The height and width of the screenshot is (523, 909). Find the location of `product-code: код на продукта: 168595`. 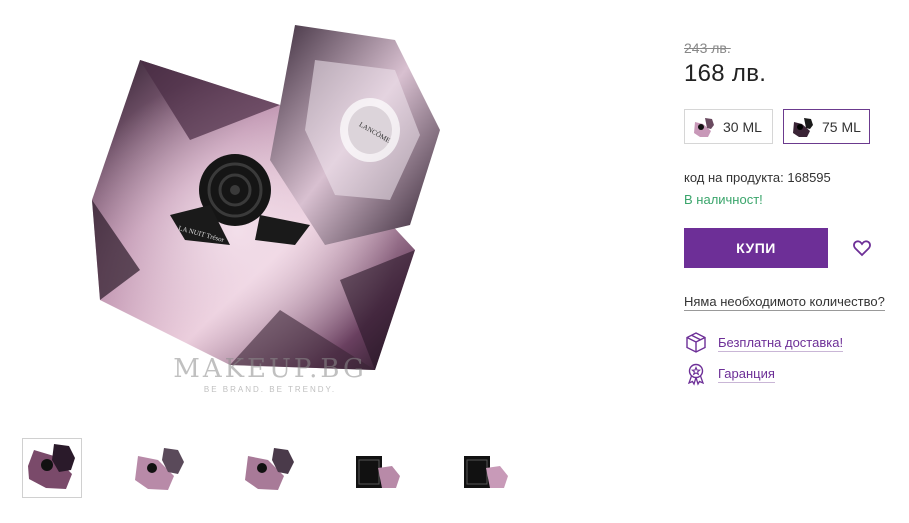

product-code: код на продукта: 168595 is located at coordinates (757, 177).